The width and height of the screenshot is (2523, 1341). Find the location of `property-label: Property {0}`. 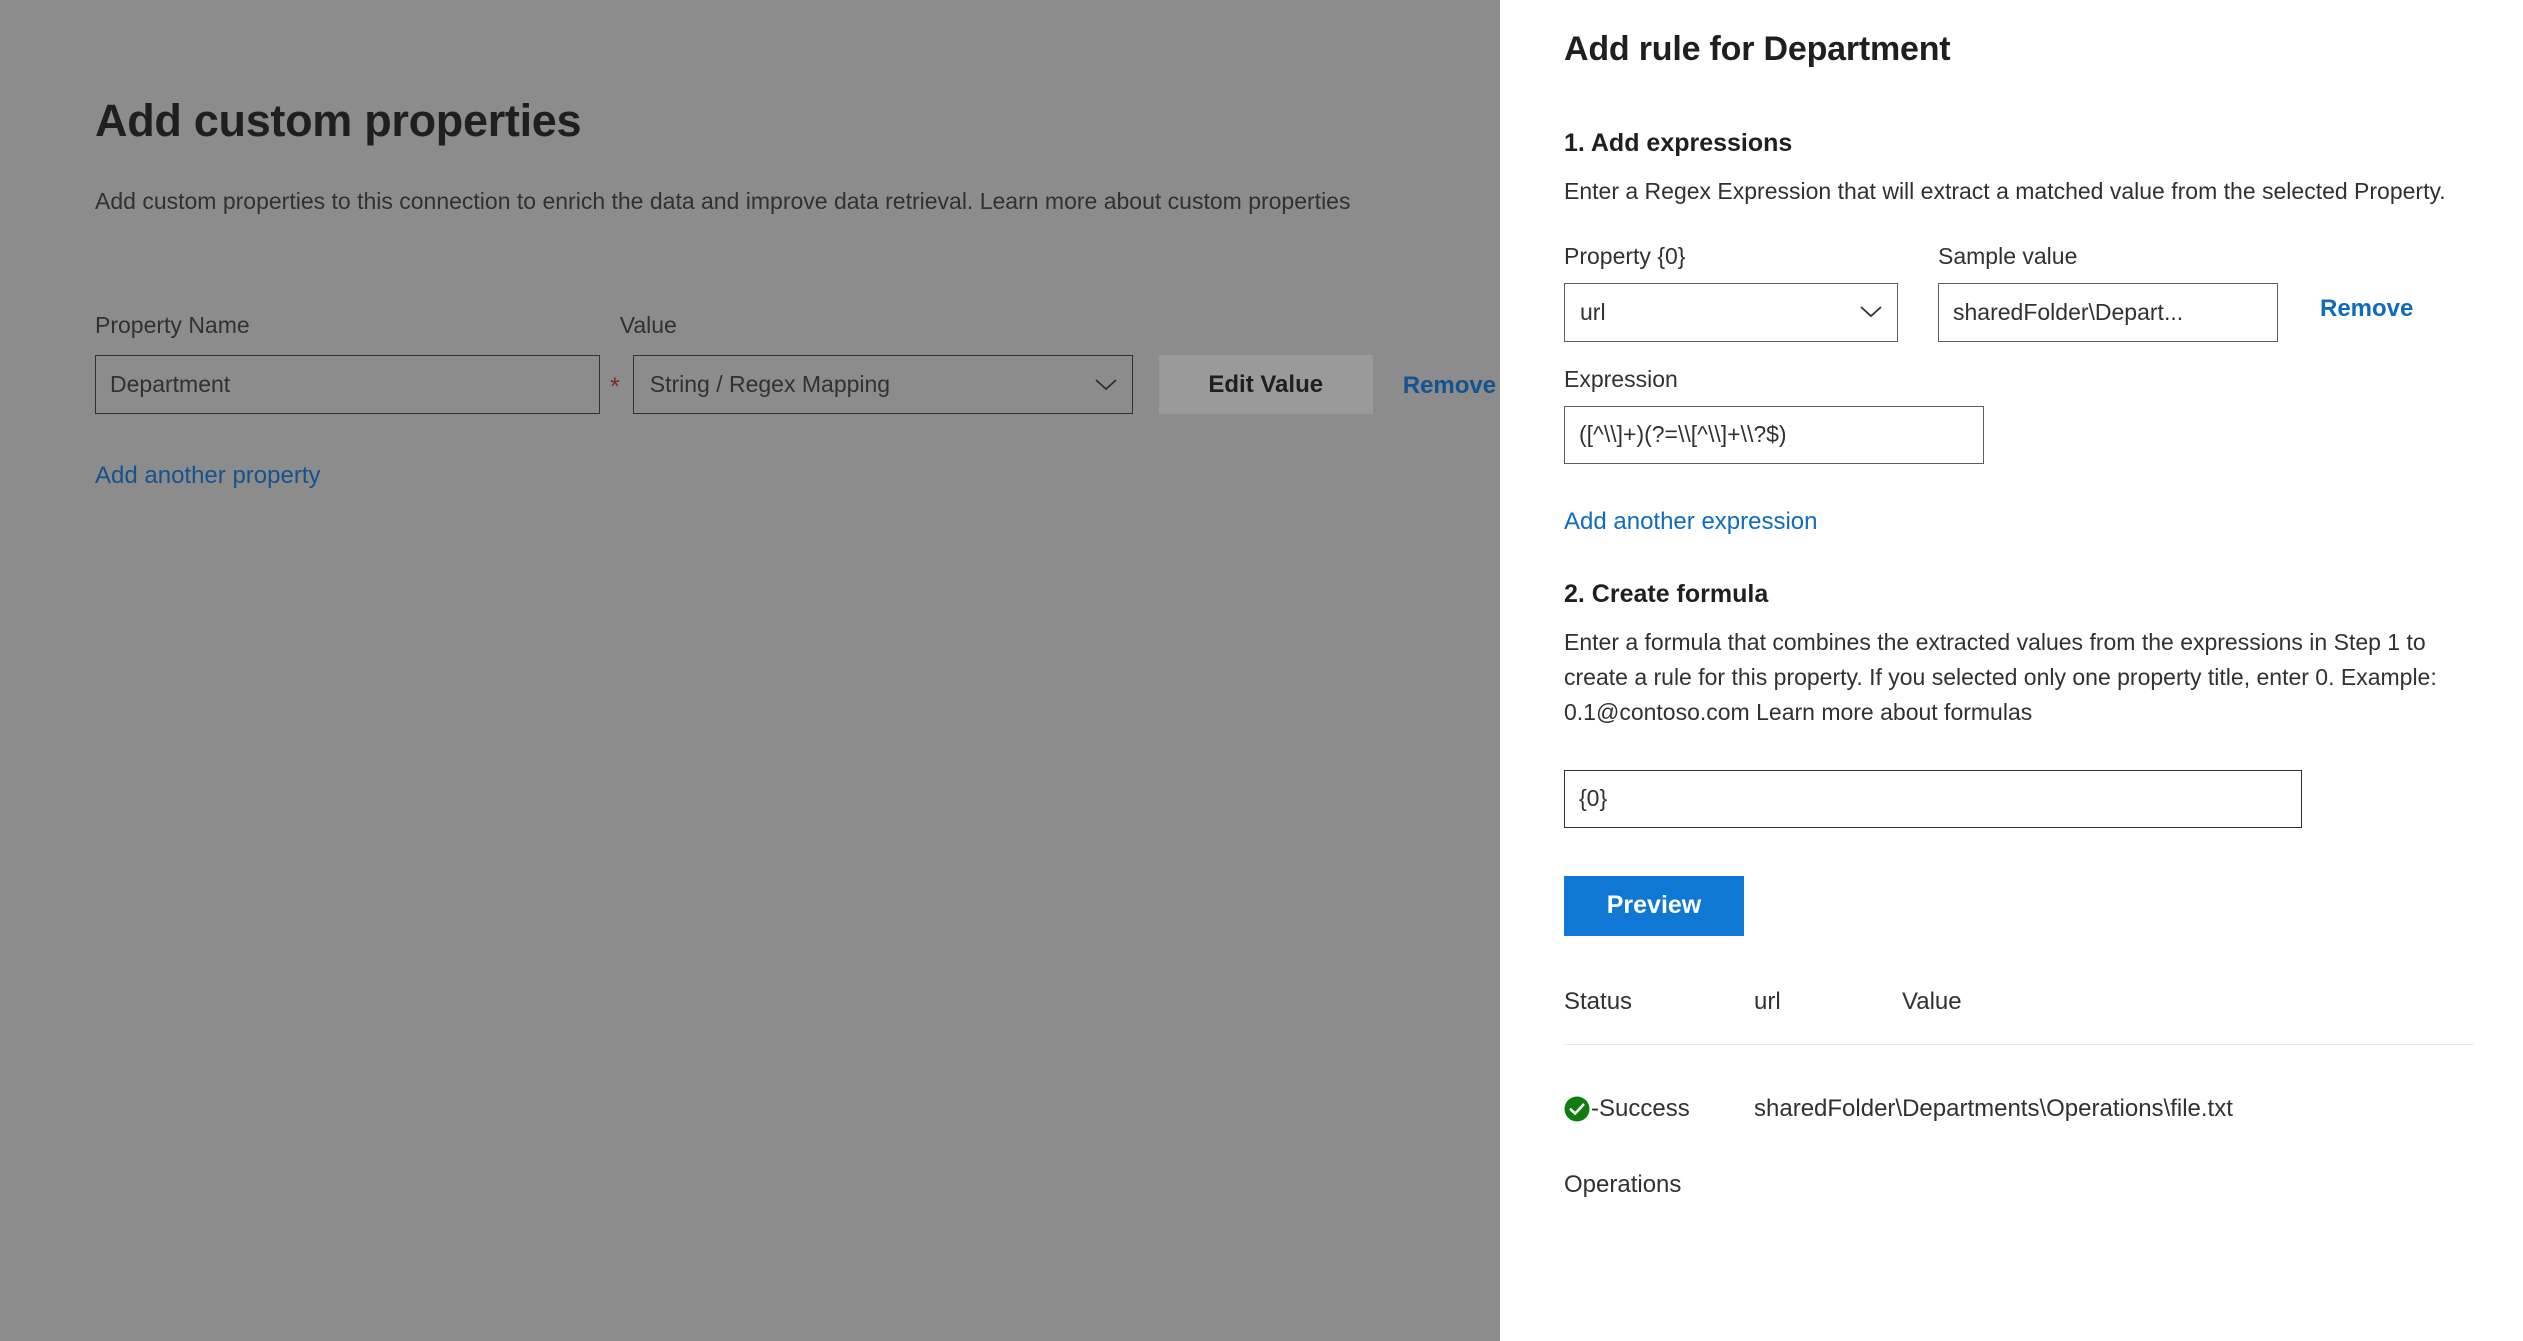

property-label: Property {0} is located at coordinates (1625, 255).